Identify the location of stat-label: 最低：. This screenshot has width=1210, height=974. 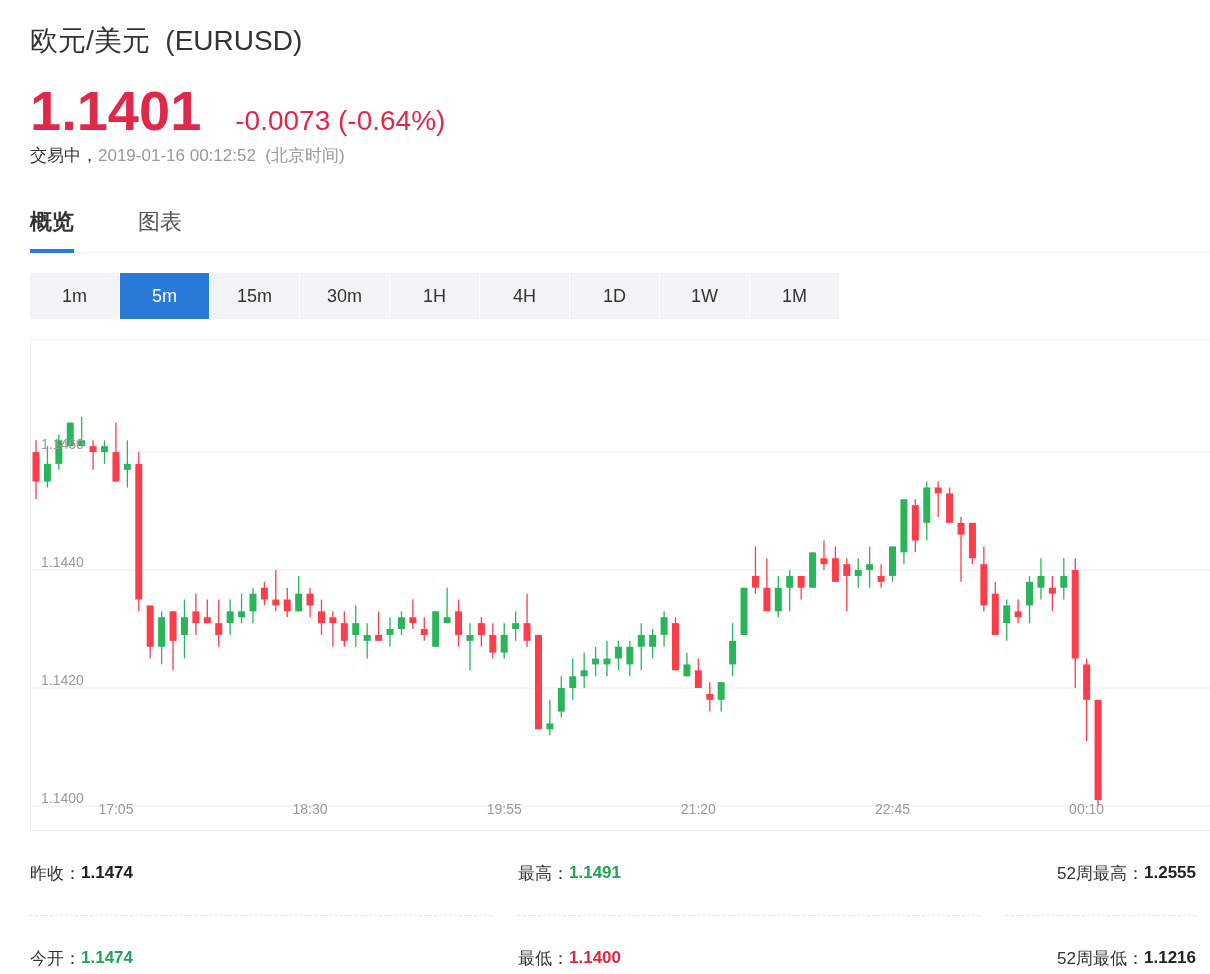
(543, 958).